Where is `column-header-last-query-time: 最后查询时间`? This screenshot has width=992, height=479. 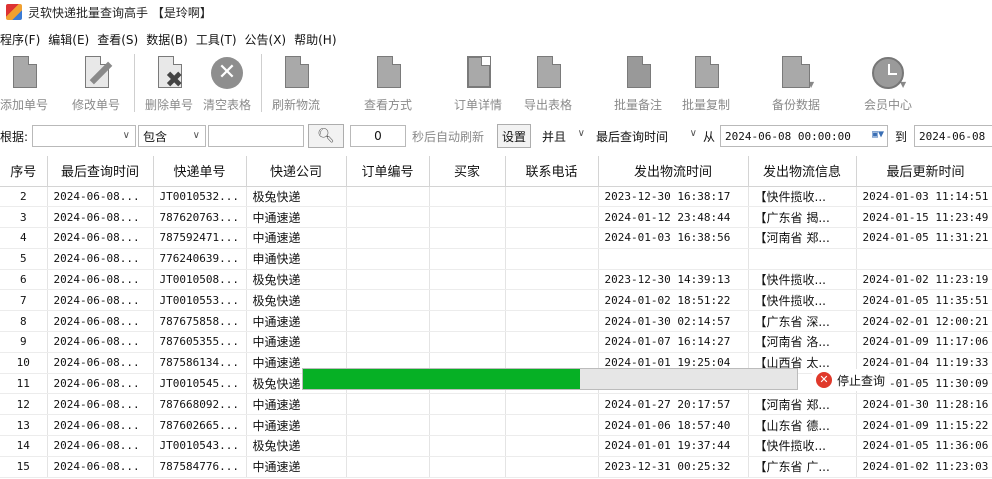
column-header-last-query-time: 最后查询时间 is located at coordinates (100, 171).